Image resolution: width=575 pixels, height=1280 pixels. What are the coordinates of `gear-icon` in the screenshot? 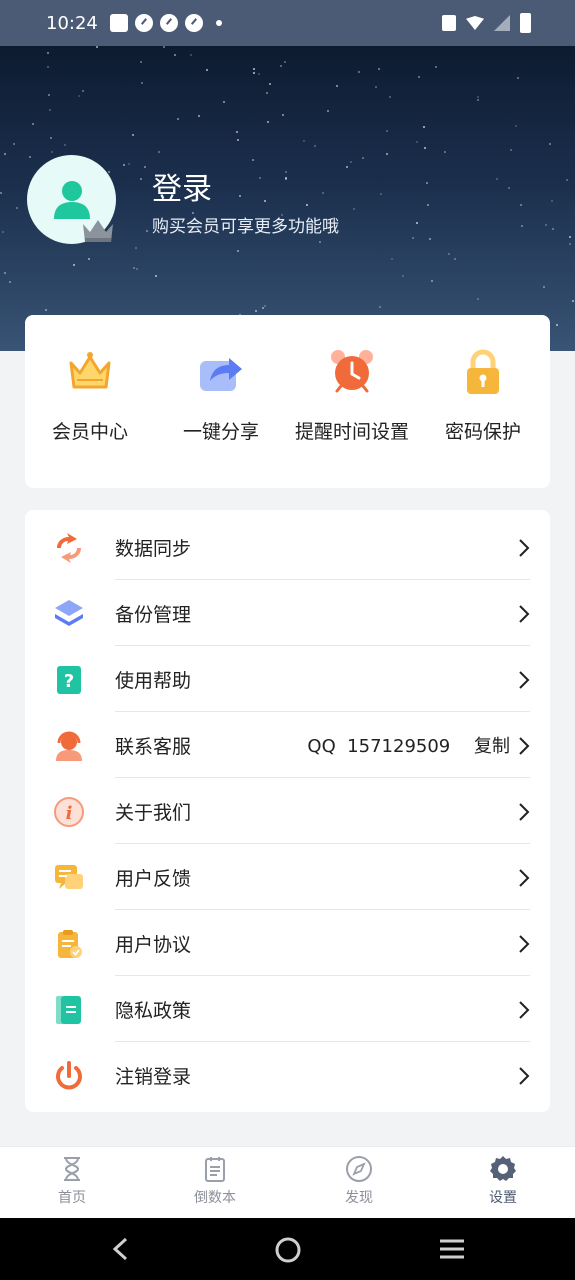 It's located at (503, 1168).